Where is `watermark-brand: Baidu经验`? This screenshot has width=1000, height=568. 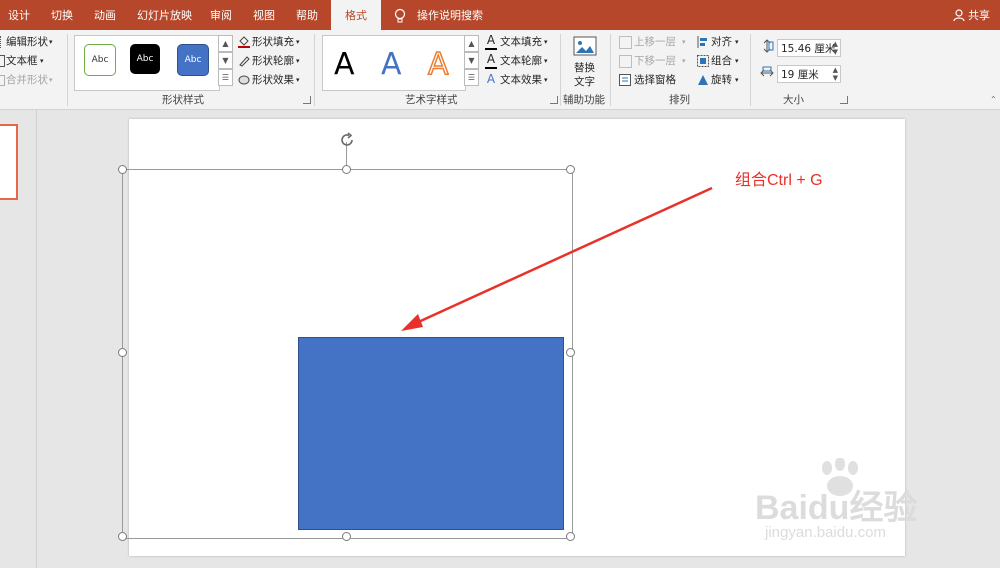
watermark-brand: Baidu经验 is located at coordinates (836, 508).